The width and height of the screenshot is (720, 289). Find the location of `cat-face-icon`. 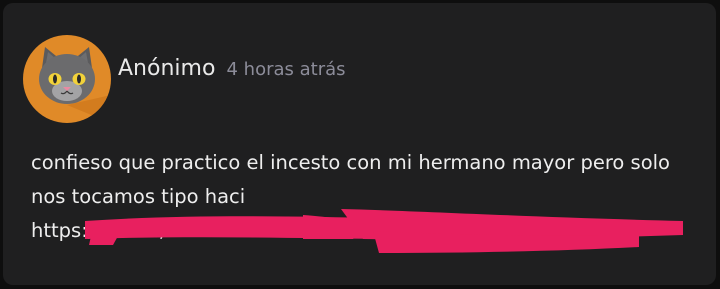

cat-face-icon is located at coordinates (75, 85).